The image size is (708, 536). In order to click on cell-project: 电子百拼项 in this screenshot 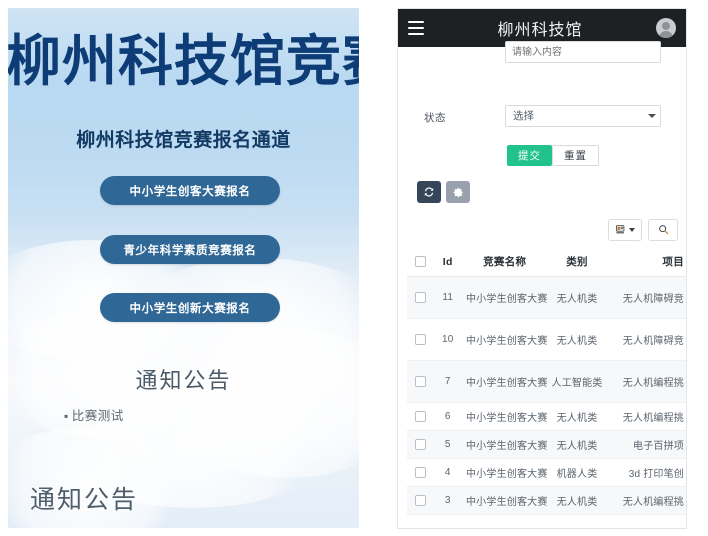, I will do `click(646, 444)`.